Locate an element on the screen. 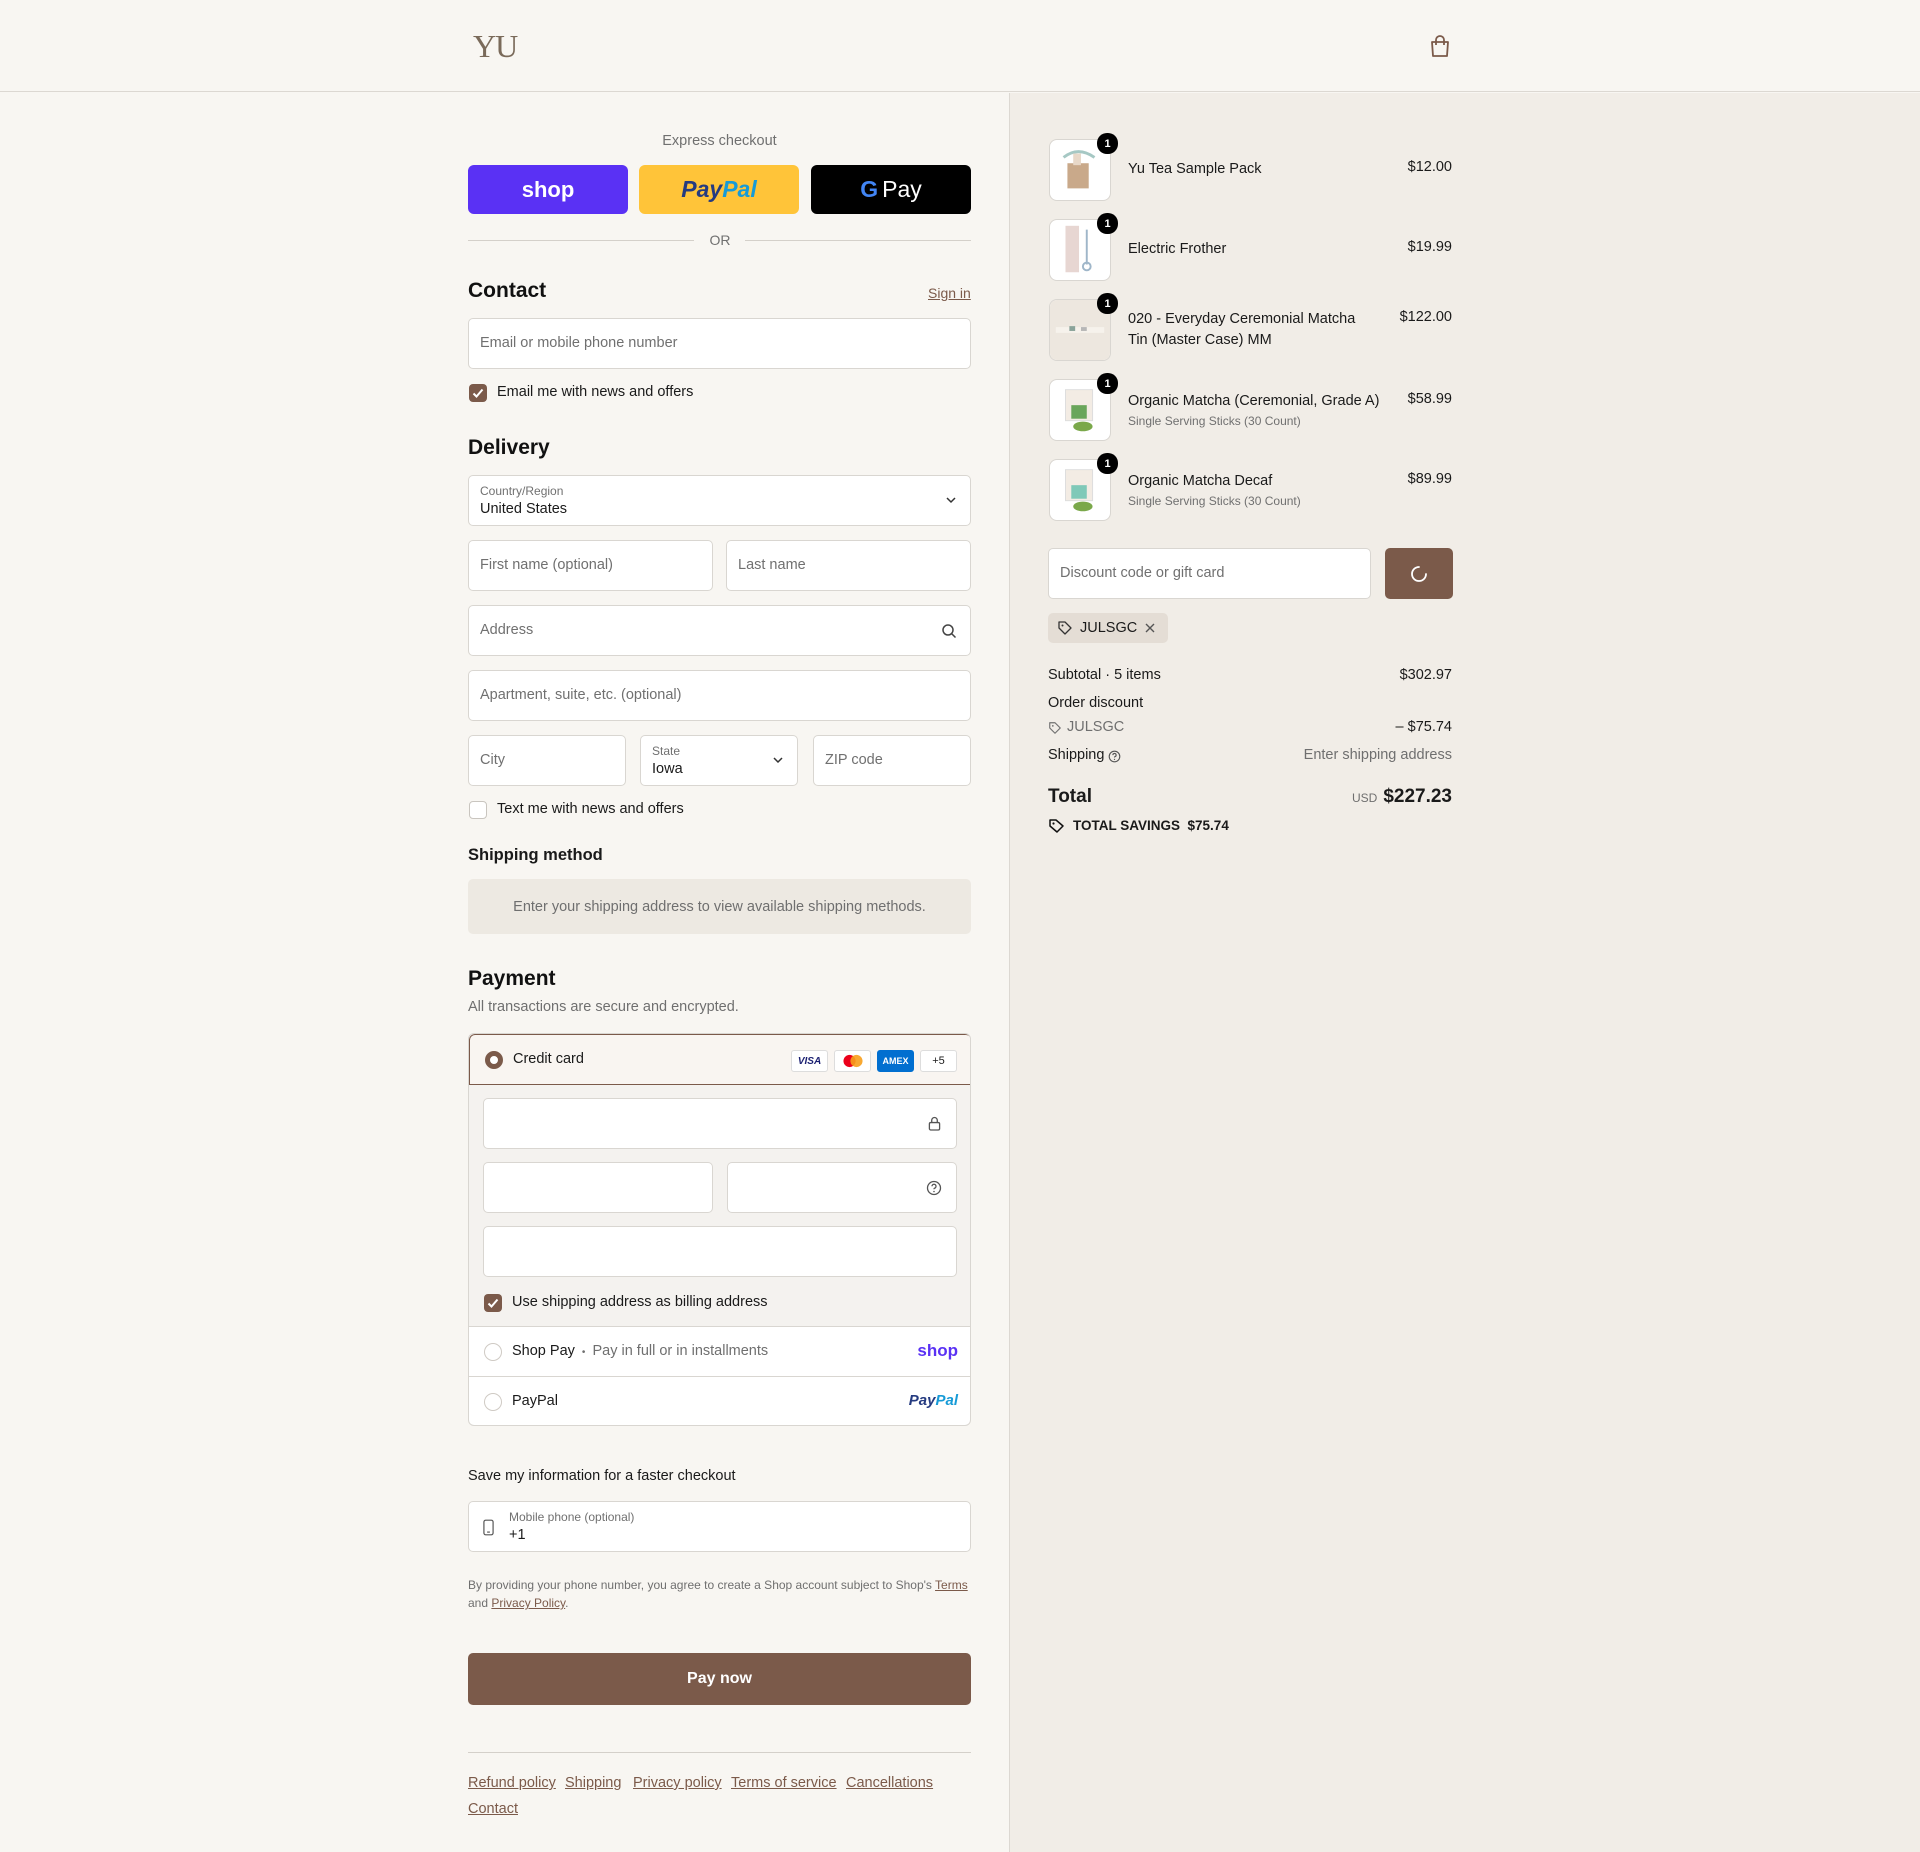 This screenshot has height=1852, width=1920. zip-field: ZIP code is located at coordinates (892, 760).